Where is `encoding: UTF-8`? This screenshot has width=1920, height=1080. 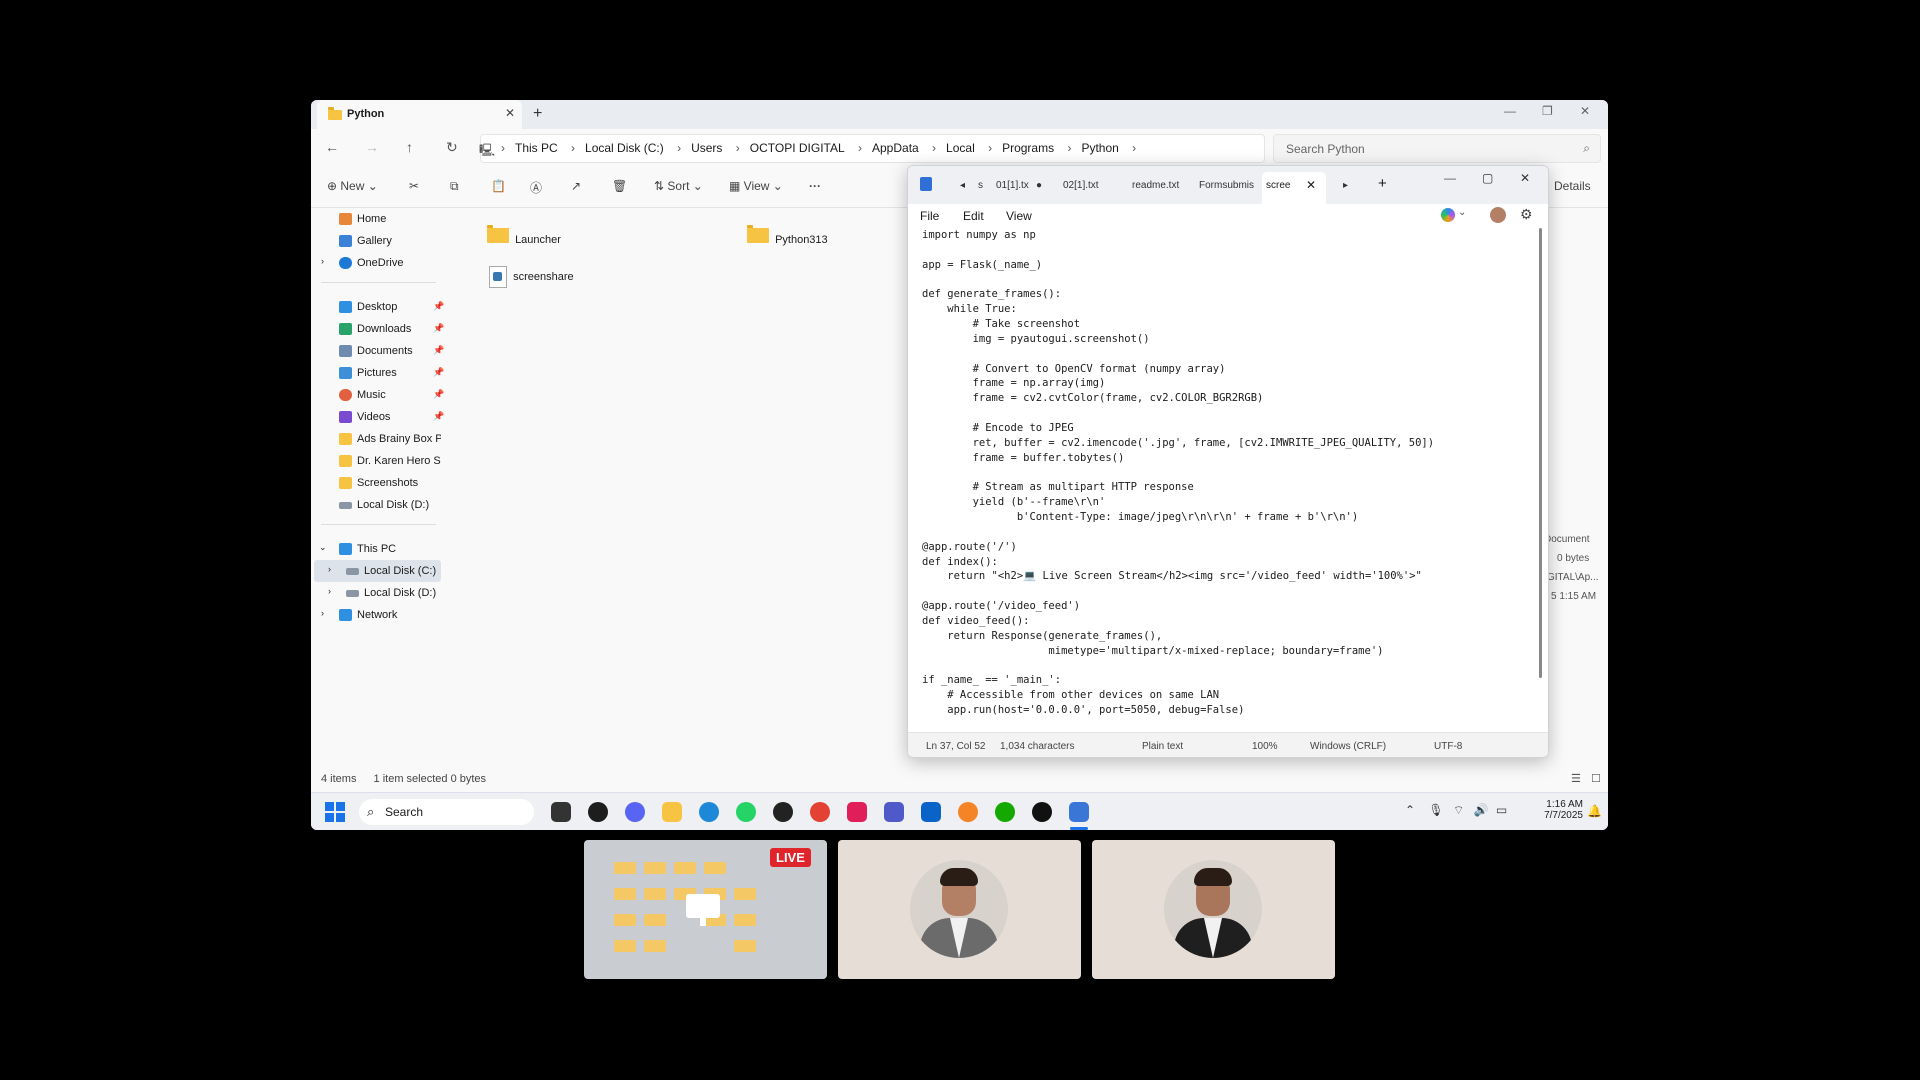
encoding: UTF-8 is located at coordinates (1448, 746).